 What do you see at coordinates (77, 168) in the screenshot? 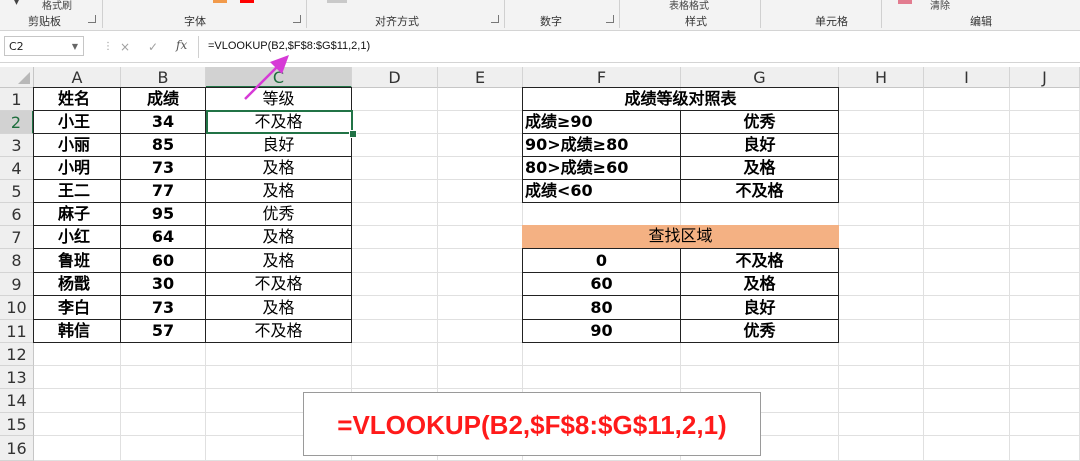
I see `name-cell: 小明` at bounding box center [77, 168].